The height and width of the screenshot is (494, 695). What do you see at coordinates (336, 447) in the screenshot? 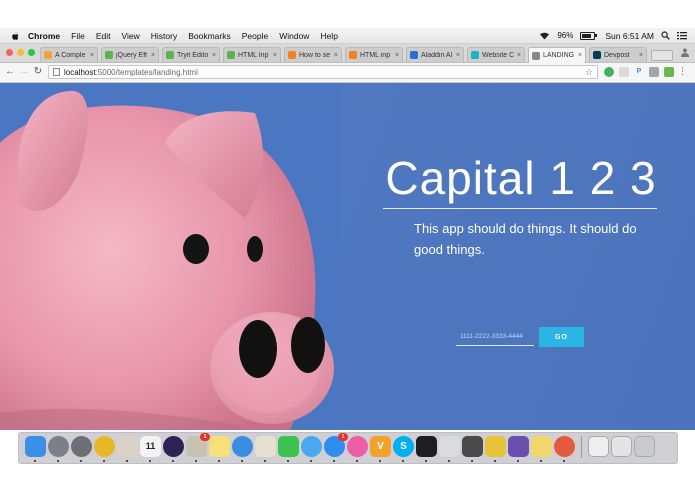
I see `appstore-icon: 1` at bounding box center [336, 447].